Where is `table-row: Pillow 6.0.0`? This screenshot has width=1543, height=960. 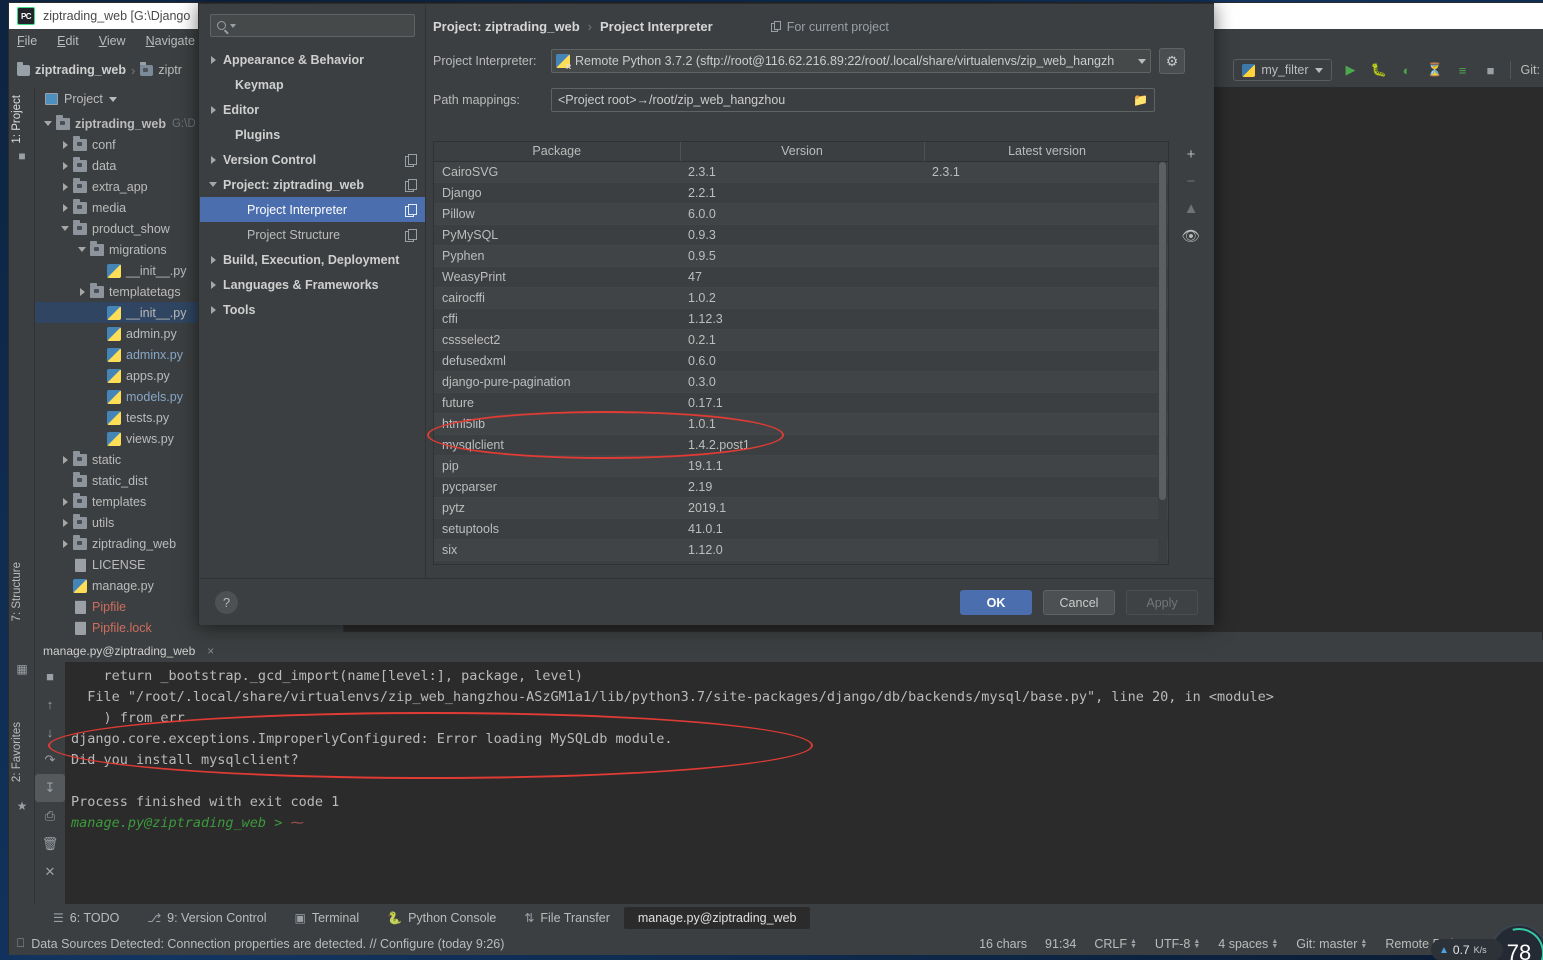 table-row: Pillow 6.0.0 is located at coordinates (801, 214).